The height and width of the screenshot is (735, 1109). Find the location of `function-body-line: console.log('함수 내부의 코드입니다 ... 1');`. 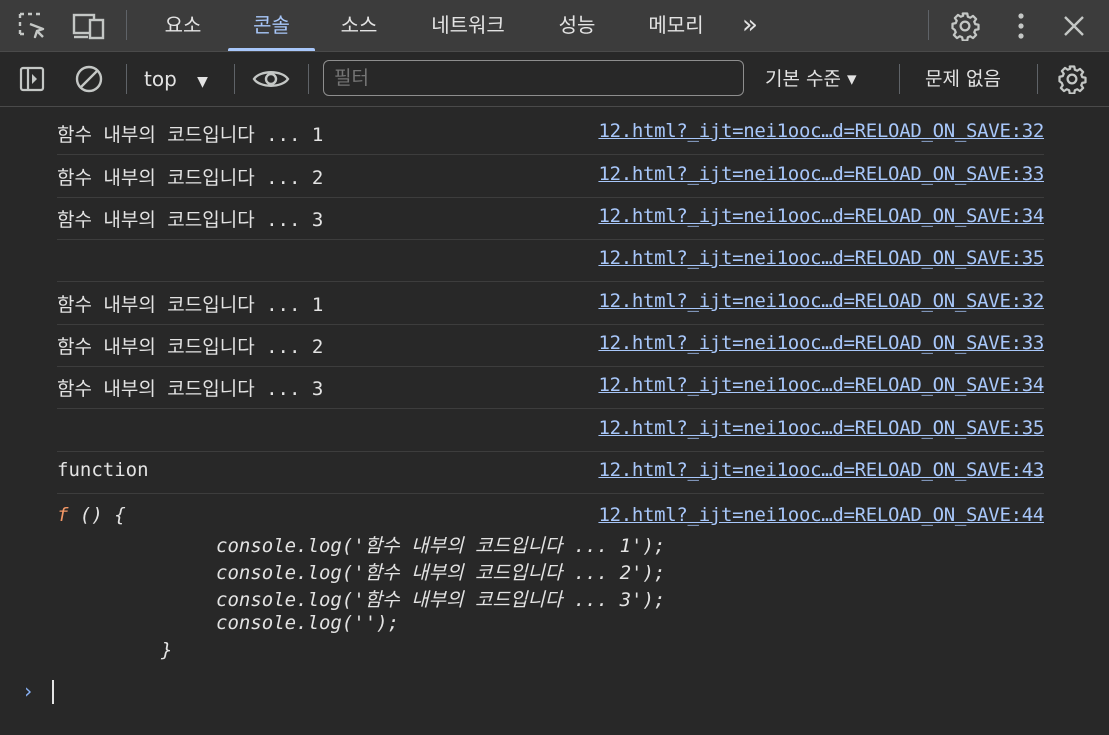

function-body-line: console.log('함수 내부의 코드입니다 ... 1'); is located at coordinates (441, 546).